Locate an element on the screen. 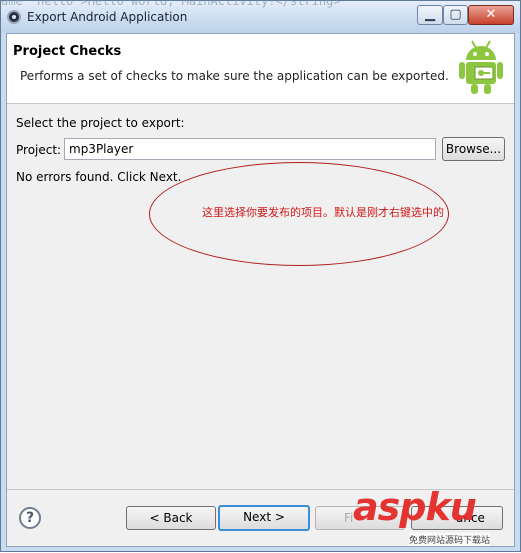 The height and width of the screenshot is (553, 521). project-input is located at coordinates (250, 149).